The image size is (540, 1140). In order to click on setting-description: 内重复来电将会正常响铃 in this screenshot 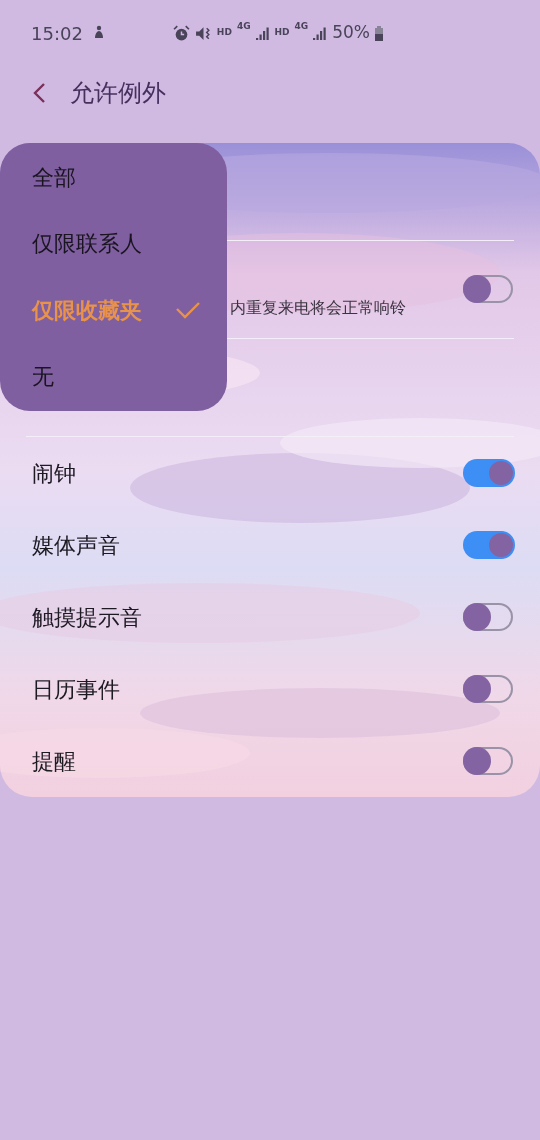, I will do `click(318, 307)`.